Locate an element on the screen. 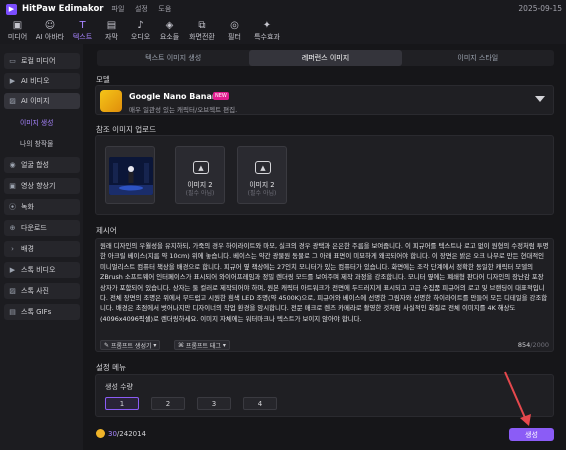 The image size is (566, 450). credit-balance: 30/242014 is located at coordinates (121, 433).